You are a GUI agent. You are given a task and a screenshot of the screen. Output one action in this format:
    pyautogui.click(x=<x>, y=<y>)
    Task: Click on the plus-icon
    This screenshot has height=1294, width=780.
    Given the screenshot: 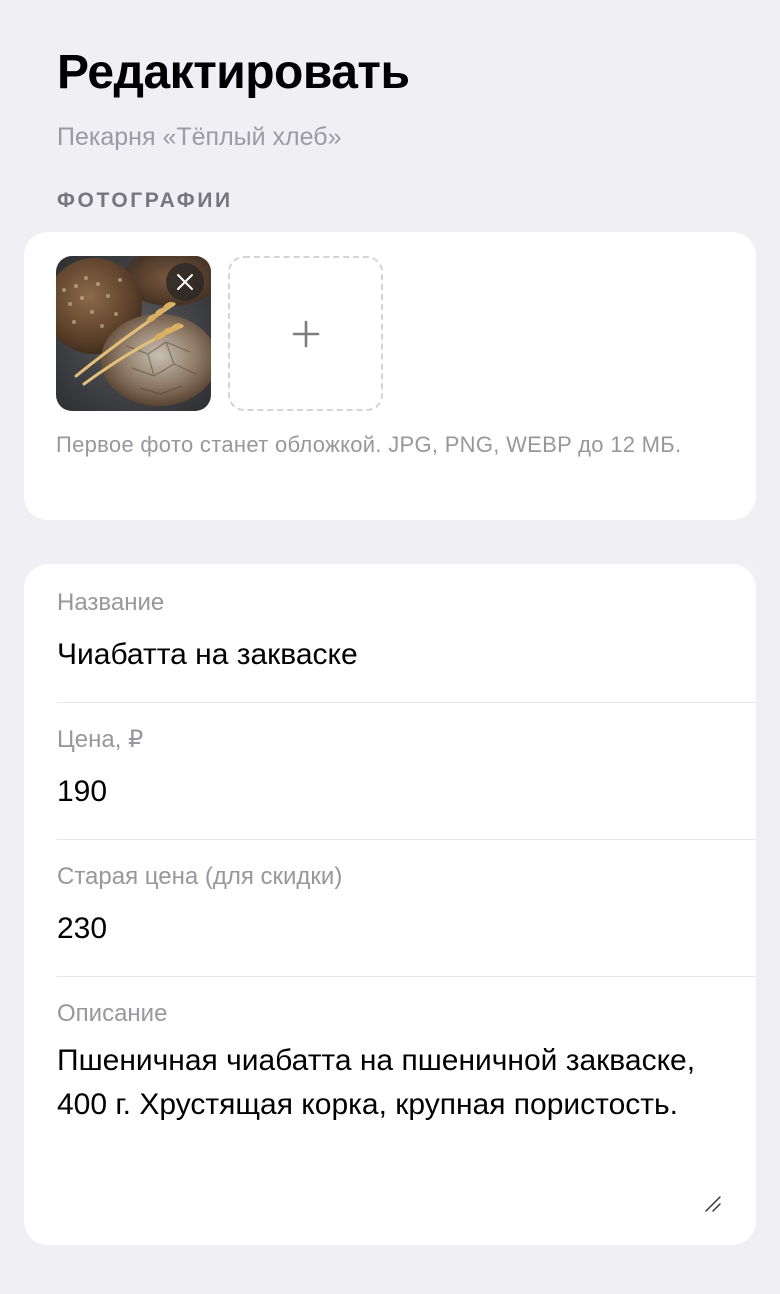 What is the action you would take?
    pyautogui.click(x=305, y=333)
    